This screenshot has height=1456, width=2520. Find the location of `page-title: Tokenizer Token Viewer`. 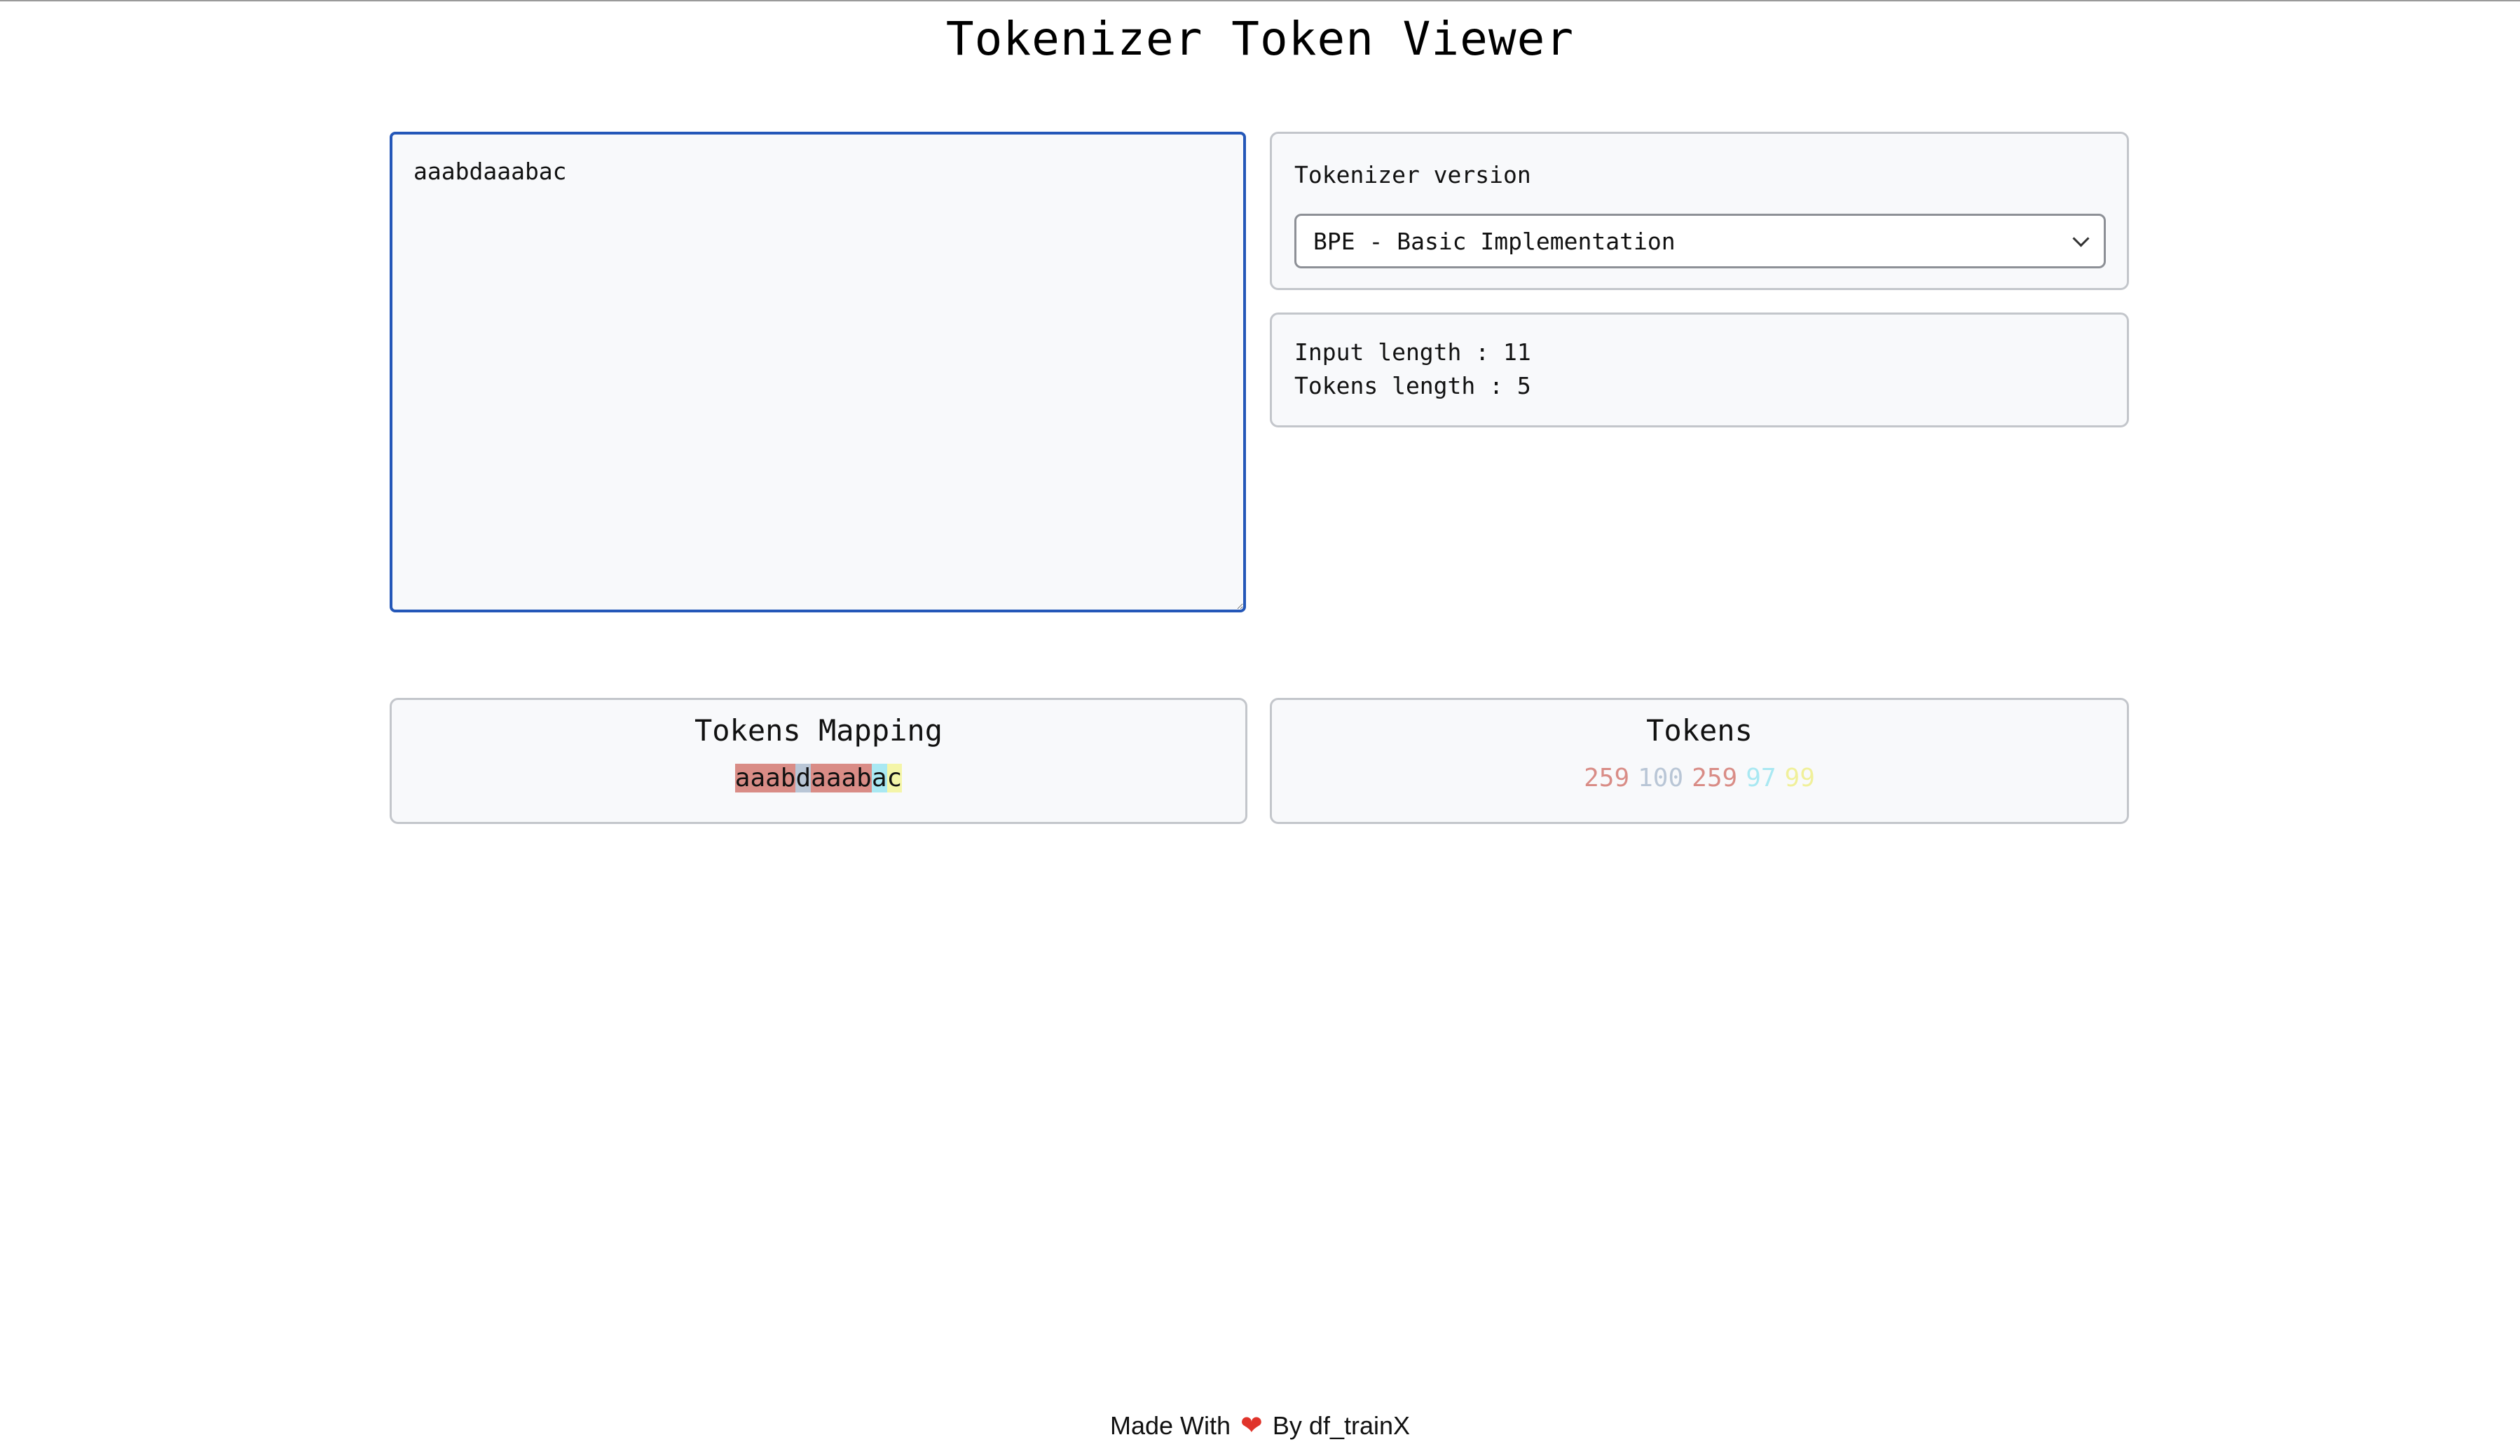

page-title: Tokenizer Token Viewer is located at coordinates (1260, 39).